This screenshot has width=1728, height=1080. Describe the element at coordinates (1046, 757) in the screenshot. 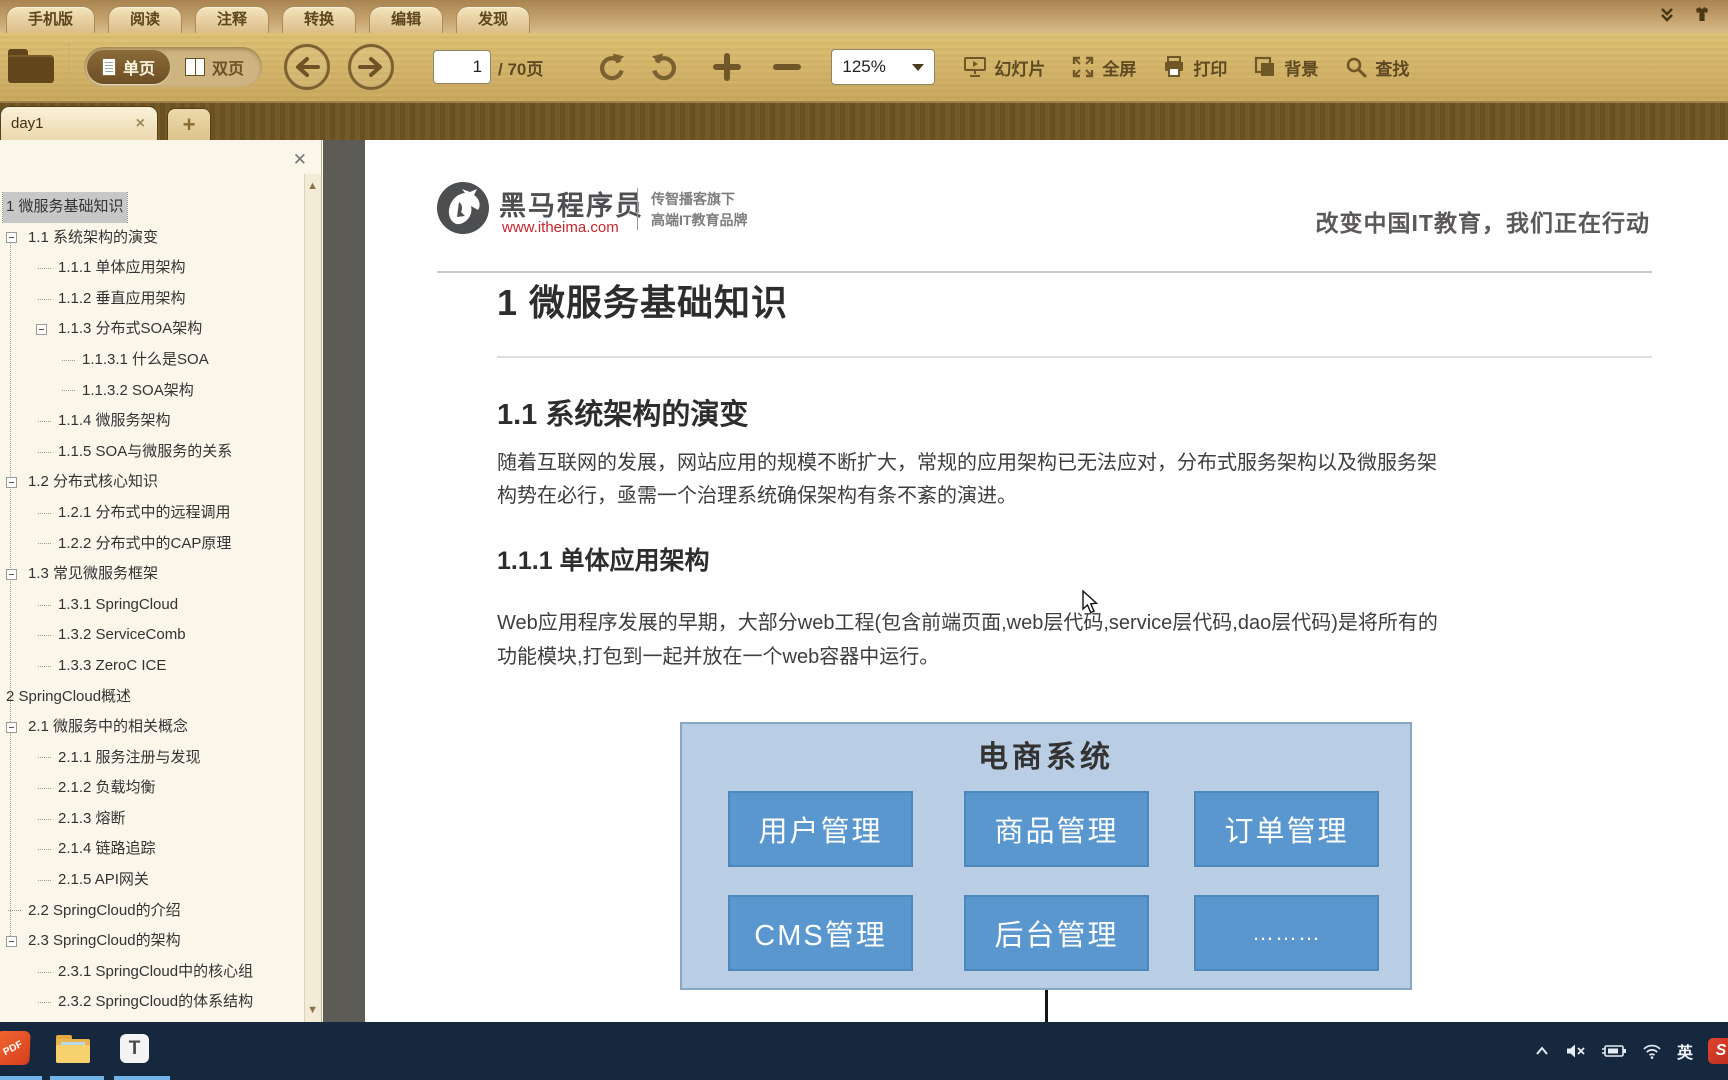

I see `diagram-title: 电商系统` at that location.